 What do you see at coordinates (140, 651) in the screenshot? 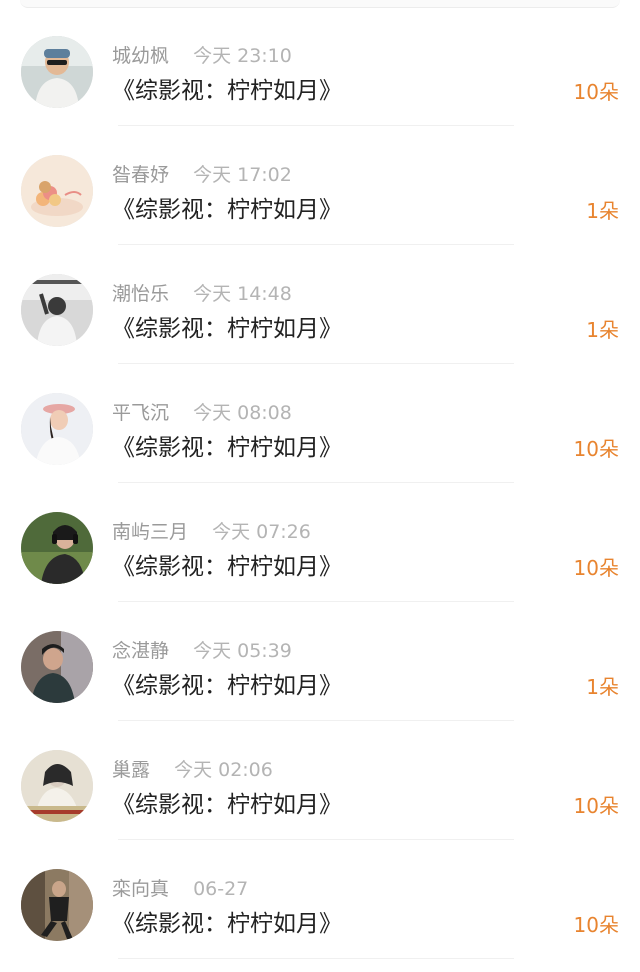
I see `user-name: 念湛静` at bounding box center [140, 651].